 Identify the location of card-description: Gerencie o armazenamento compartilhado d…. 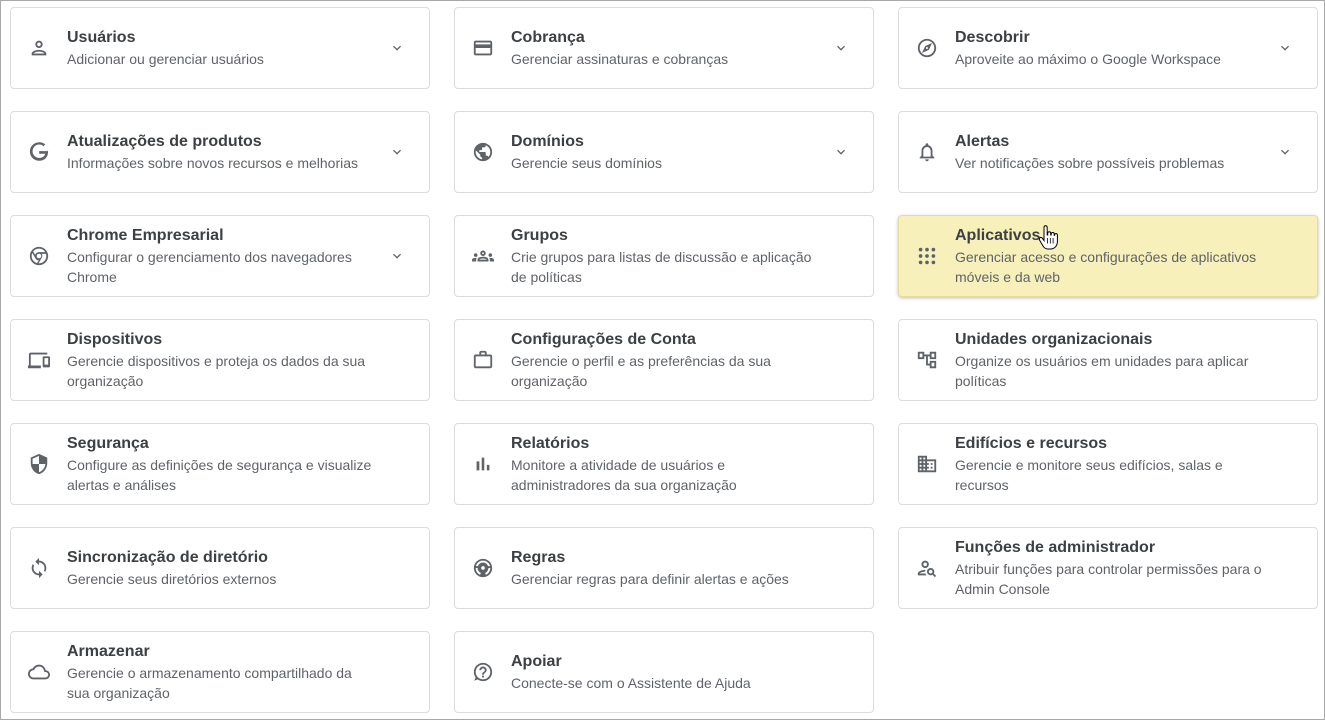
(209, 682).